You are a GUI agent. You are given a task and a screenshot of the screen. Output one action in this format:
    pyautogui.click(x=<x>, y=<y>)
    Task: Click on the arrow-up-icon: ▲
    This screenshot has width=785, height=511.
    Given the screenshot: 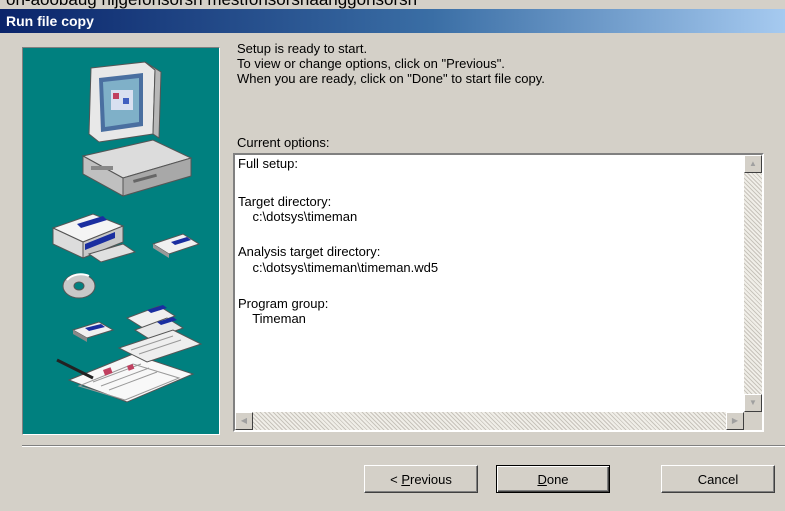 What is the action you would take?
    pyautogui.click(x=753, y=163)
    